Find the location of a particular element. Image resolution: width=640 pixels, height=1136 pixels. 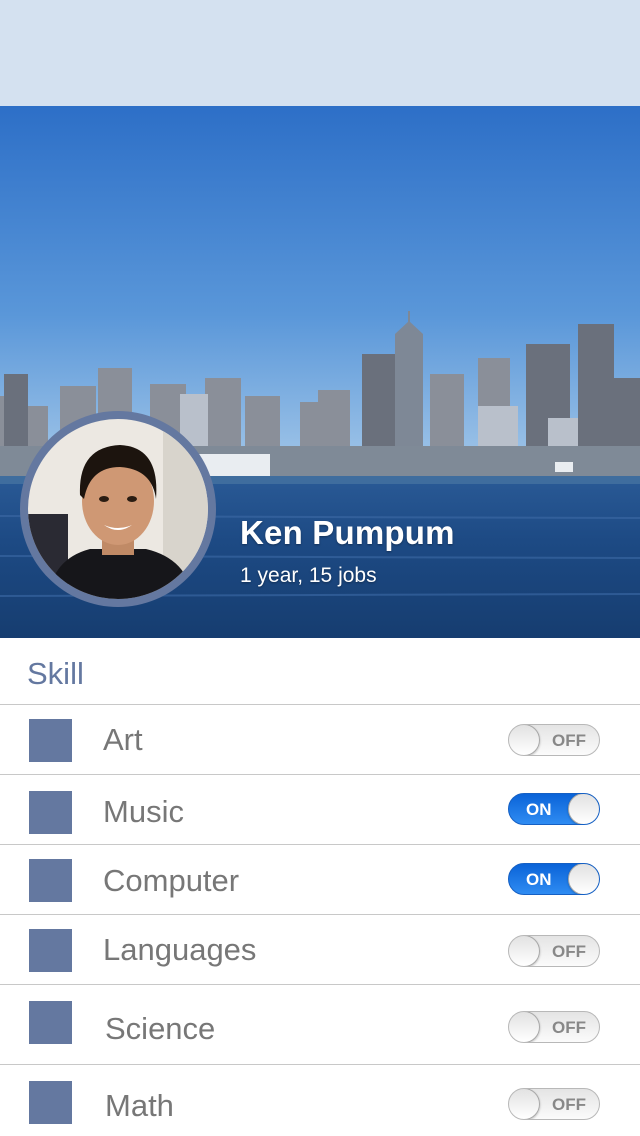

skill-label: Science is located at coordinates (160, 1028).